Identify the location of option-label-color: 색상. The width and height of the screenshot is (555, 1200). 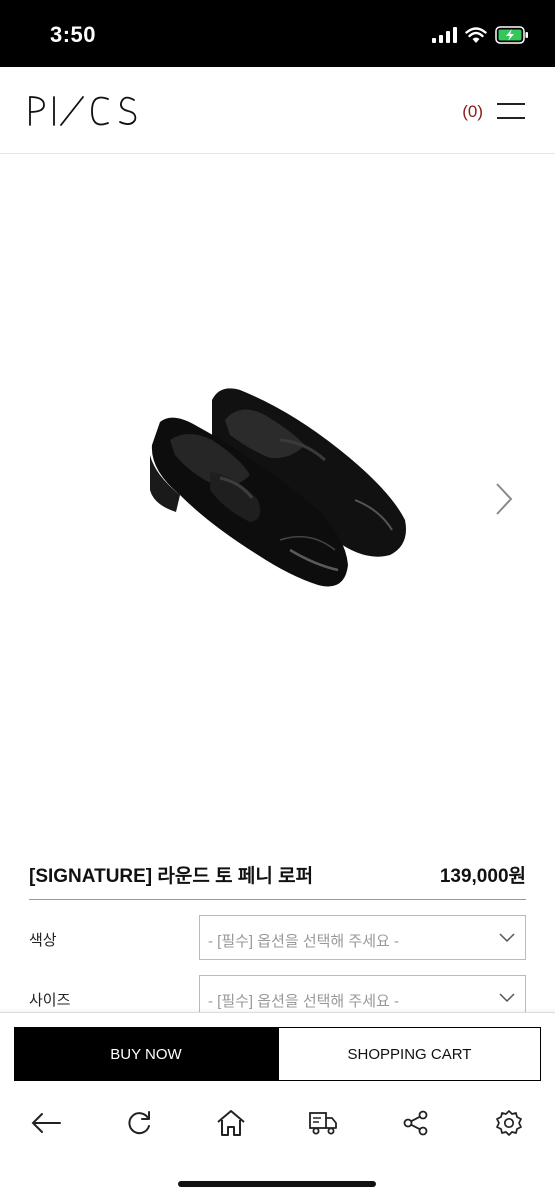
(43, 940).